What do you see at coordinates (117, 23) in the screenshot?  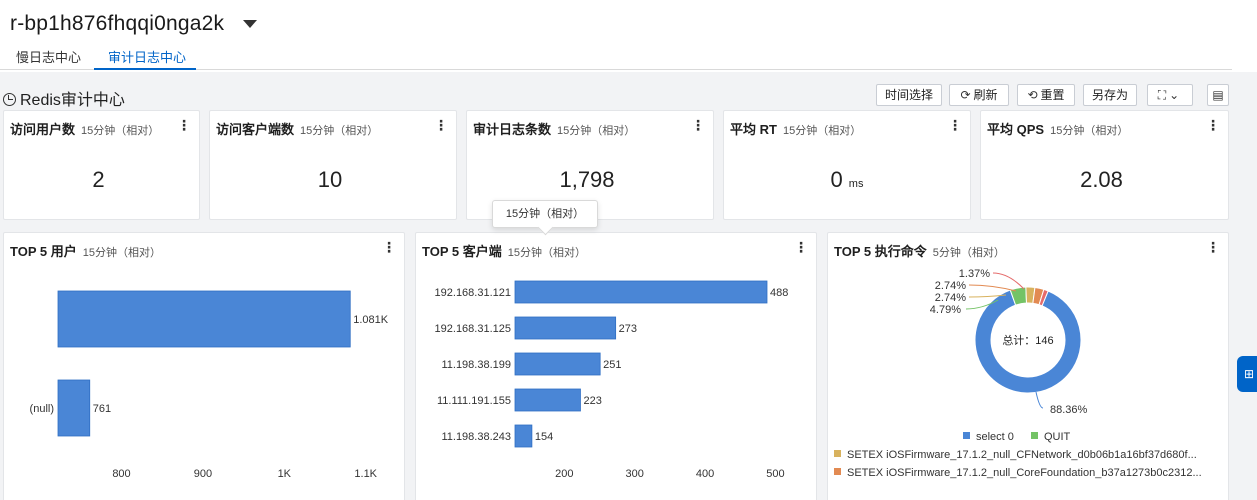 I see `instance-title: r-bp1h876fhqqi0nga2k` at bounding box center [117, 23].